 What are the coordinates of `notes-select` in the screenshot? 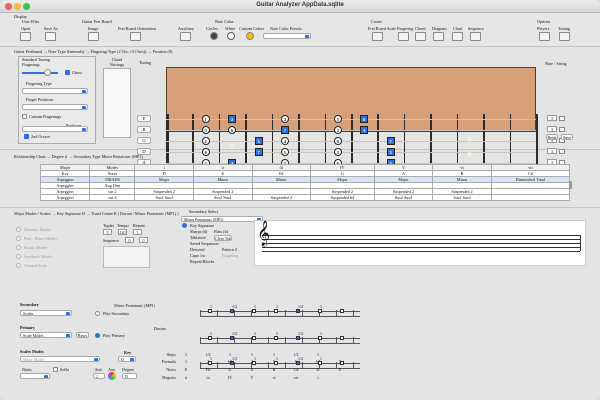 It's located at (35, 376).